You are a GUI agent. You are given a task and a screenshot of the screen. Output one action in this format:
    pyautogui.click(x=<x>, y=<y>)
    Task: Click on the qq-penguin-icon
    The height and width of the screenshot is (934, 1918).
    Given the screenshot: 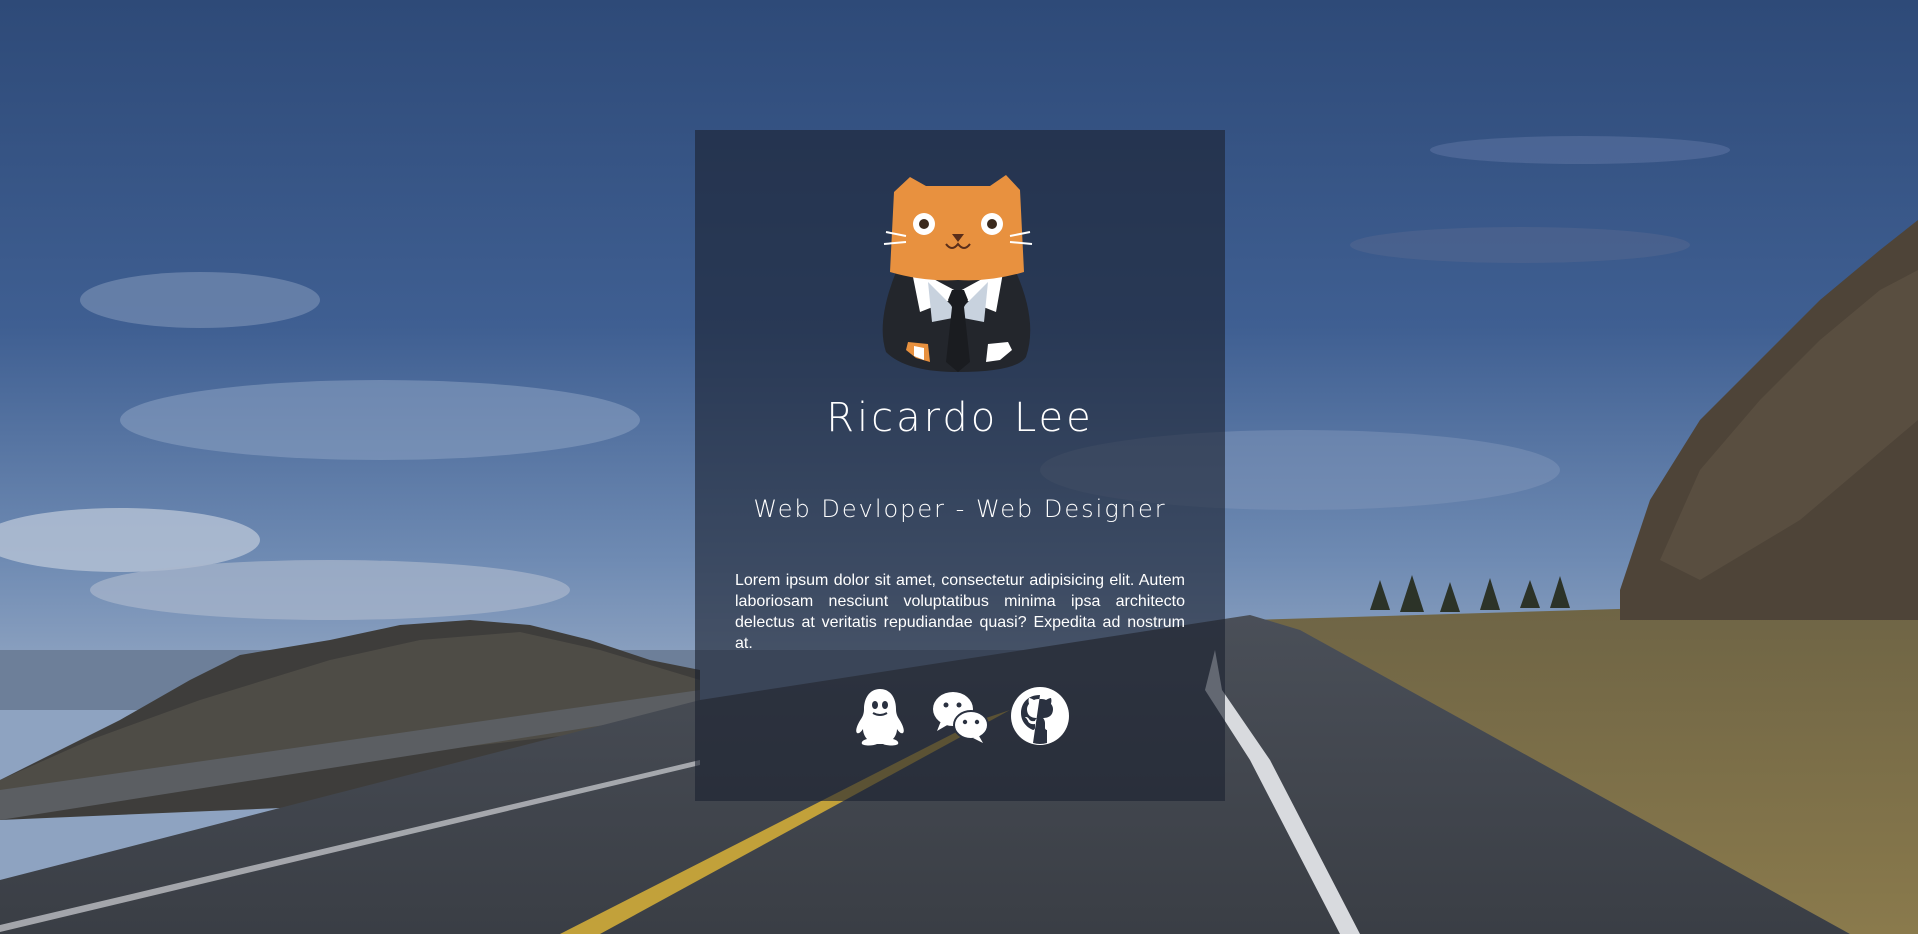 What is the action you would take?
    pyautogui.click(x=880, y=716)
    